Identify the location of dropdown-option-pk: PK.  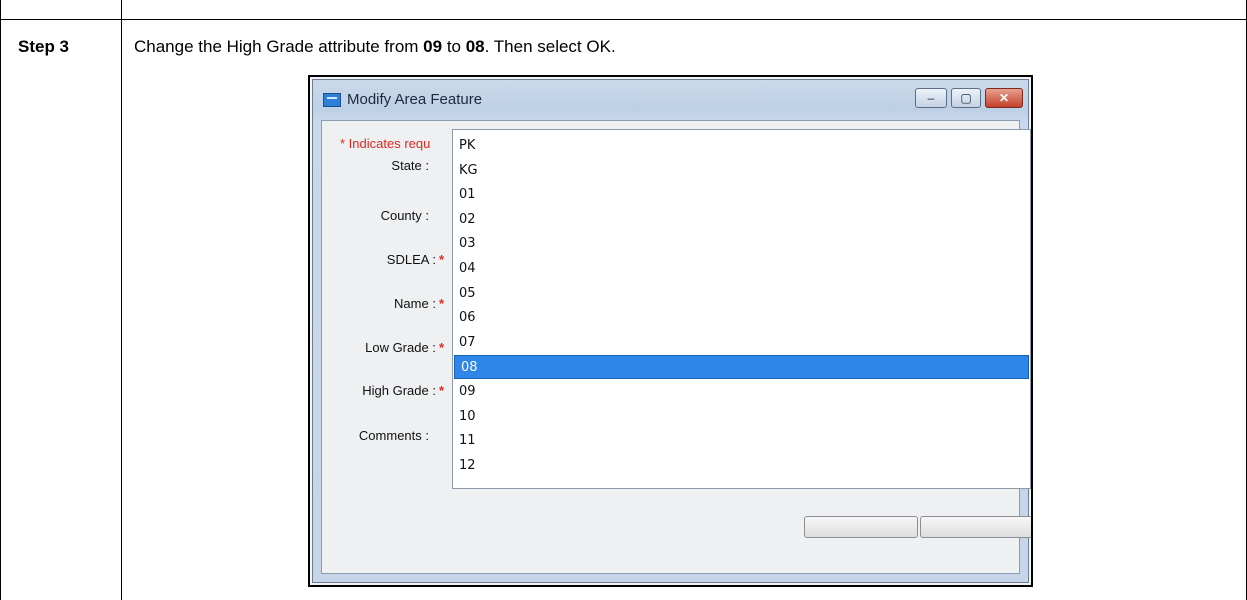
(741, 146).